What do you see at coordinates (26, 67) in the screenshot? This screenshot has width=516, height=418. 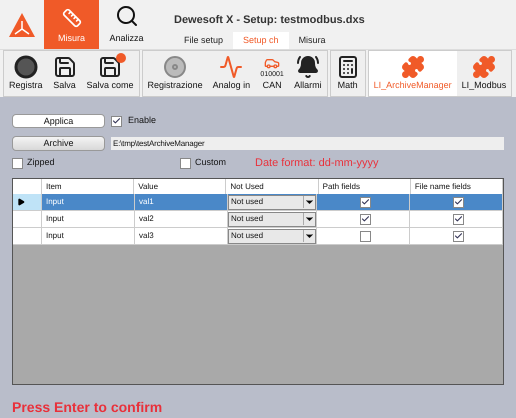 I see `record-icon` at bounding box center [26, 67].